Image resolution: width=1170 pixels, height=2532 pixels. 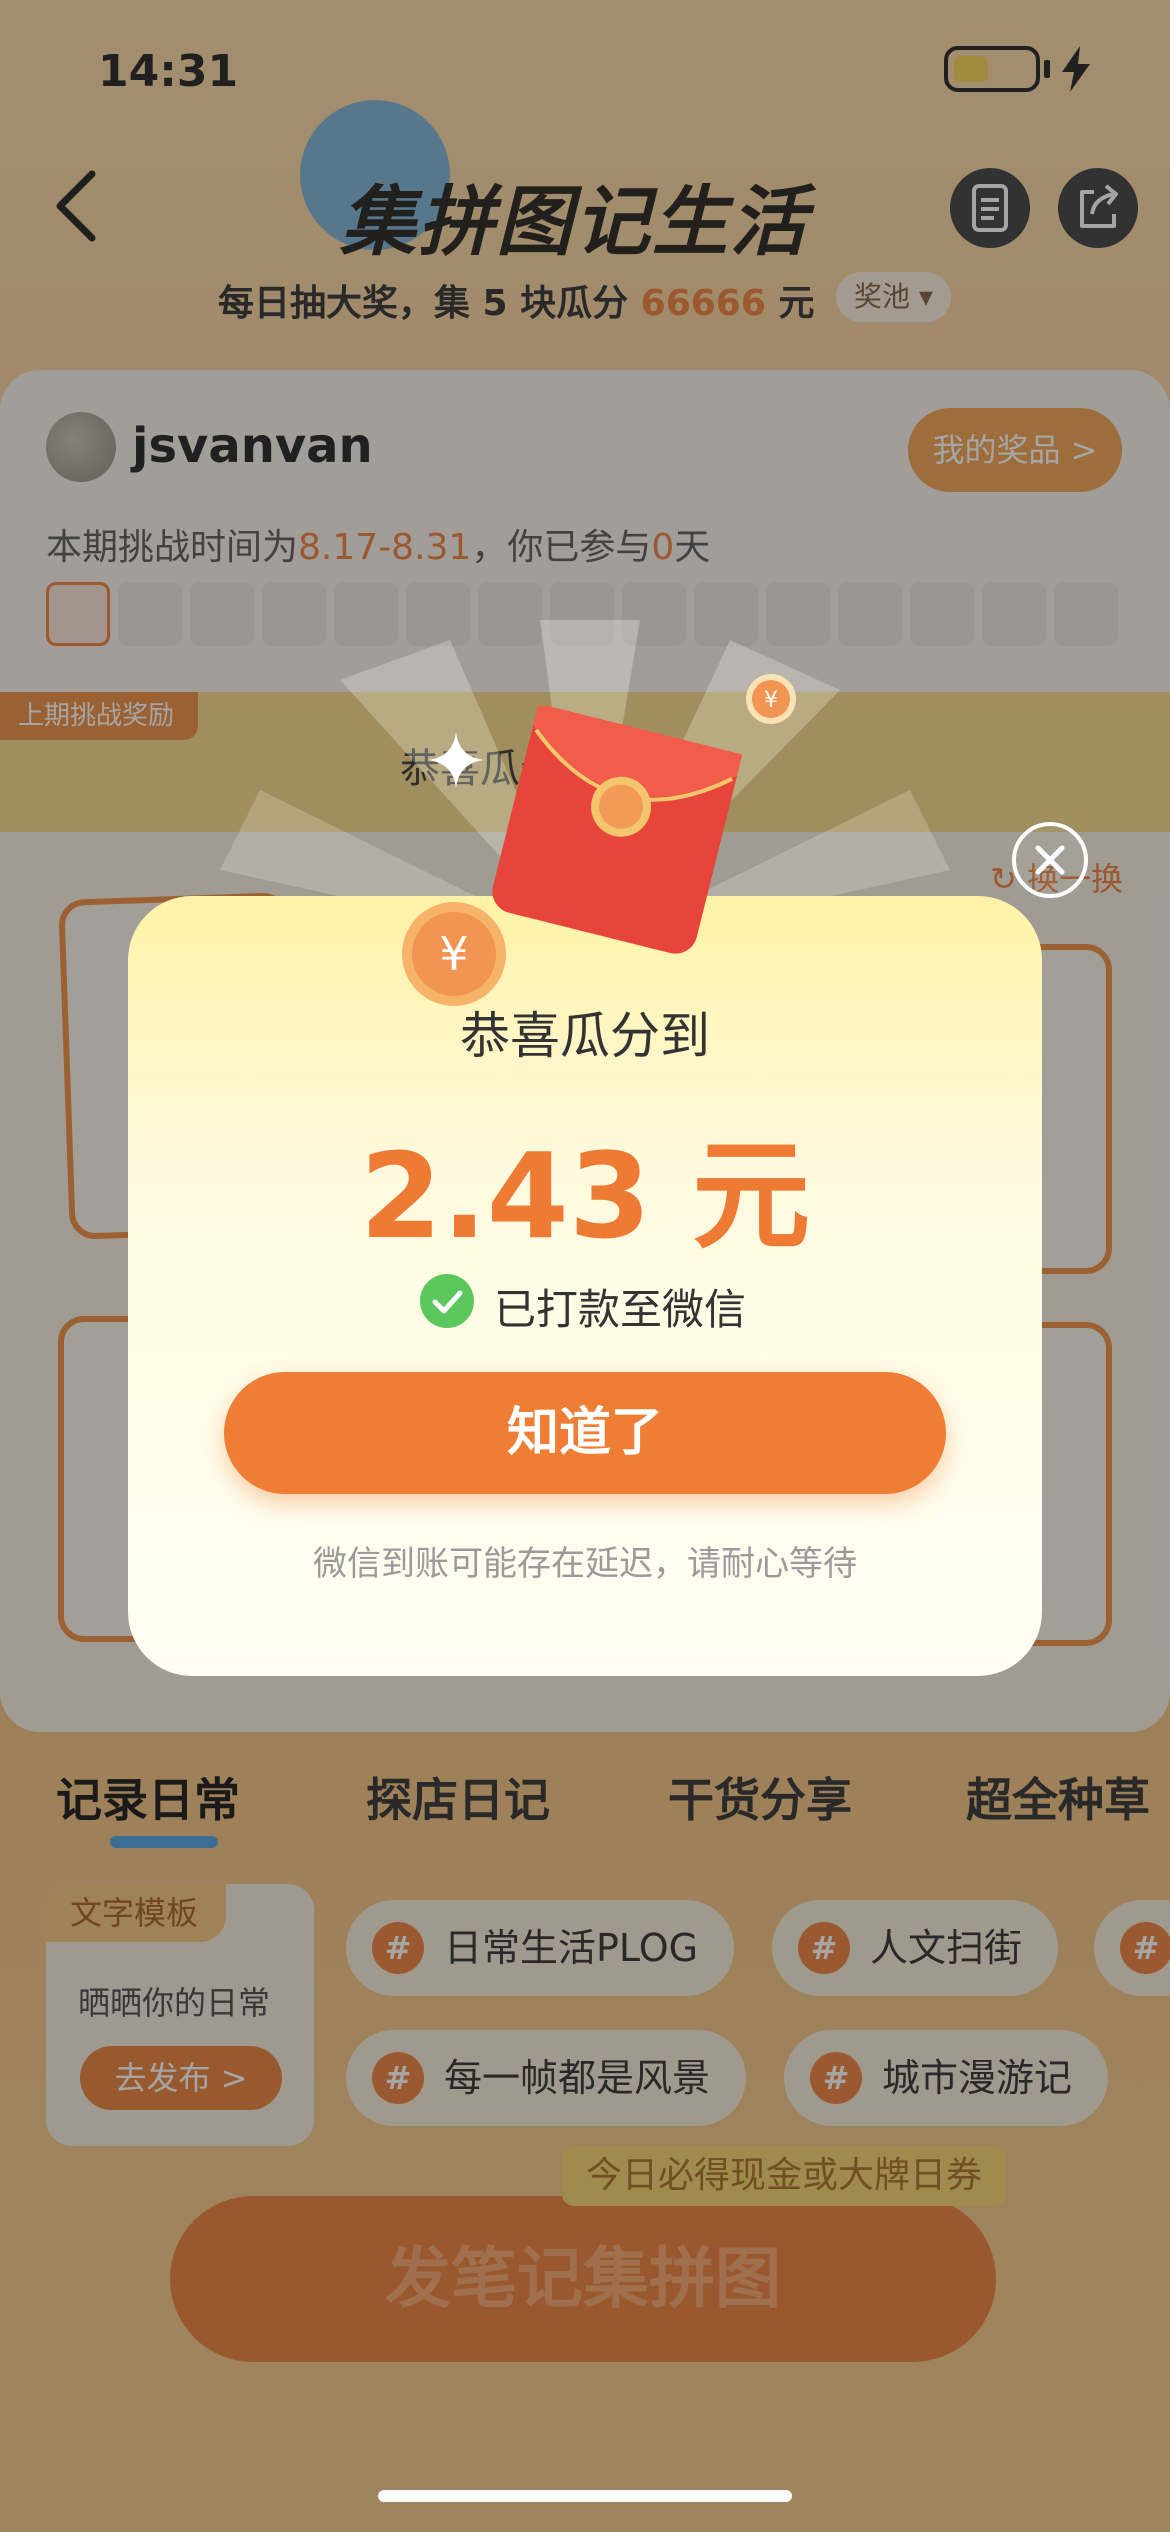 What do you see at coordinates (620, 1309) in the screenshot?
I see `payment-status-text: 已打款至微信` at bounding box center [620, 1309].